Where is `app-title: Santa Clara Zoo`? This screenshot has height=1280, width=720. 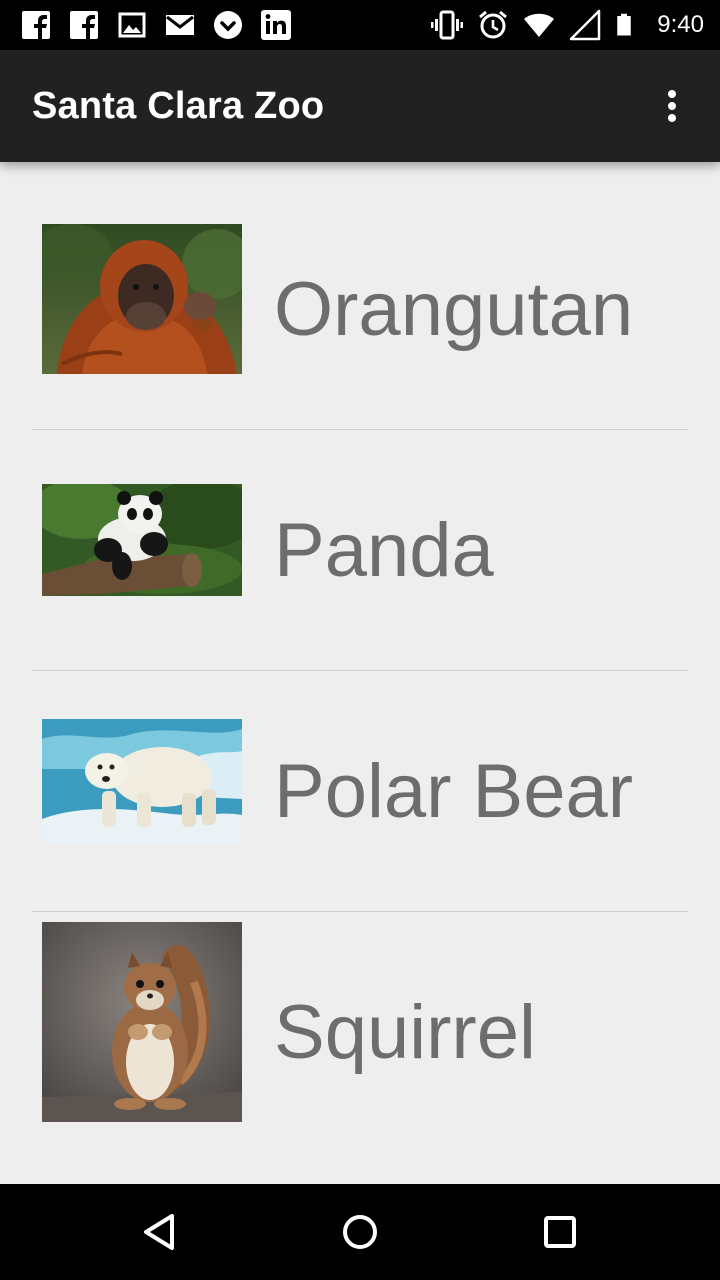 app-title: Santa Clara Zoo is located at coordinates (178, 106).